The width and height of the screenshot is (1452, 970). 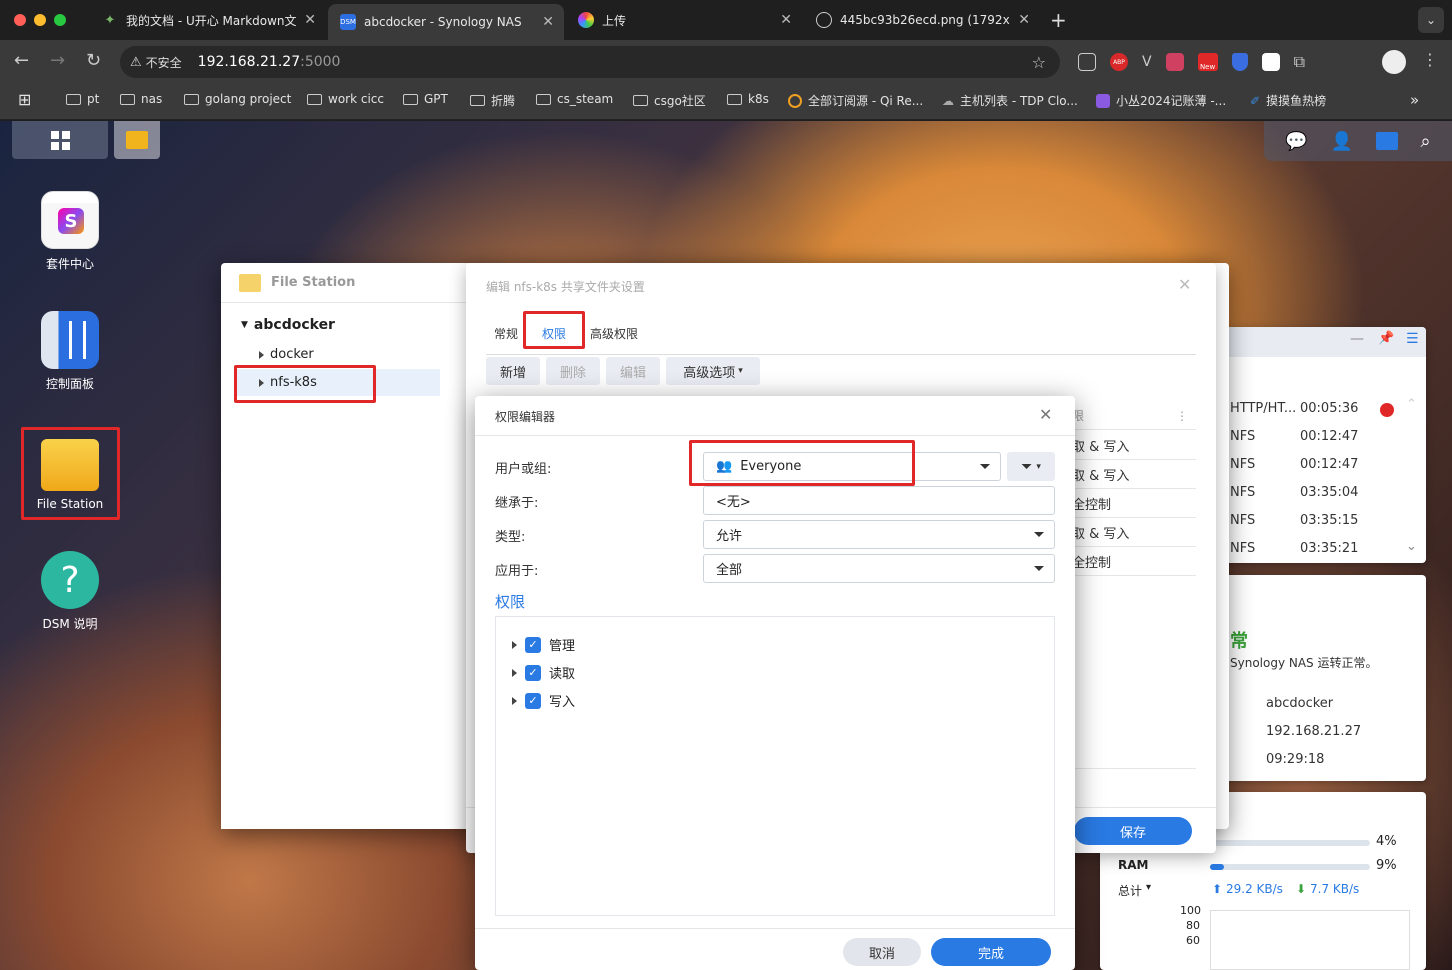 I want to click on bookmark-item: work cicc, so click(x=345, y=99).